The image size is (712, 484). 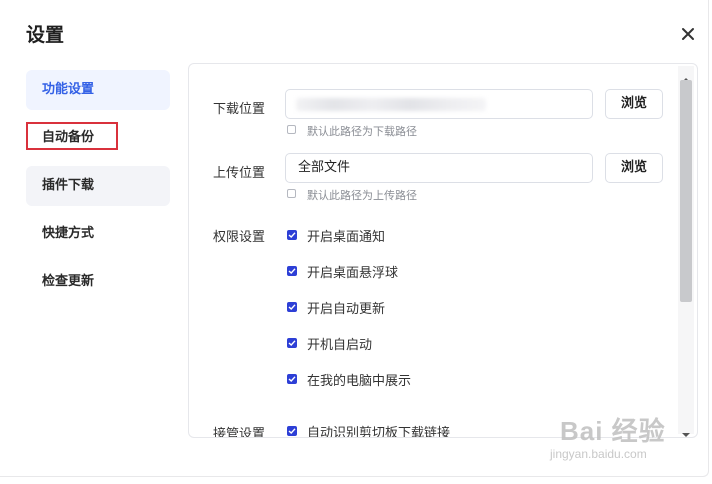 I want to click on upload-browse-button: 浏览, so click(x=634, y=168).